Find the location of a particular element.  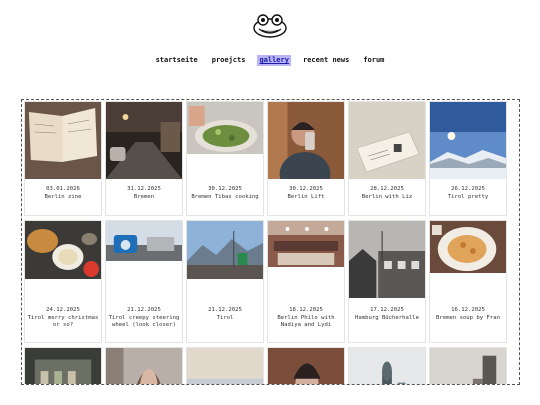

gallery-card: 30.12.2025 Berlin Lift is located at coordinates (306, 158).